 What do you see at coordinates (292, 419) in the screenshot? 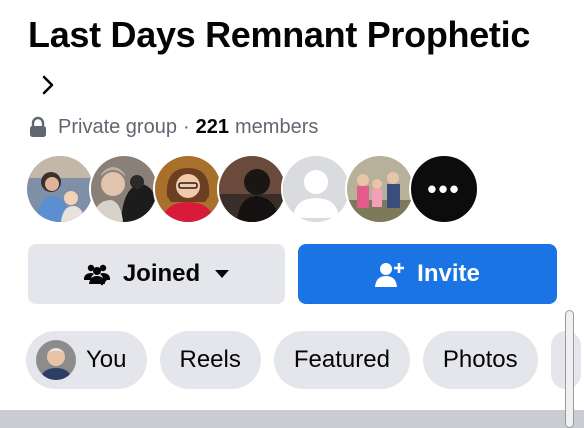
I see `section-divider` at bounding box center [292, 419].